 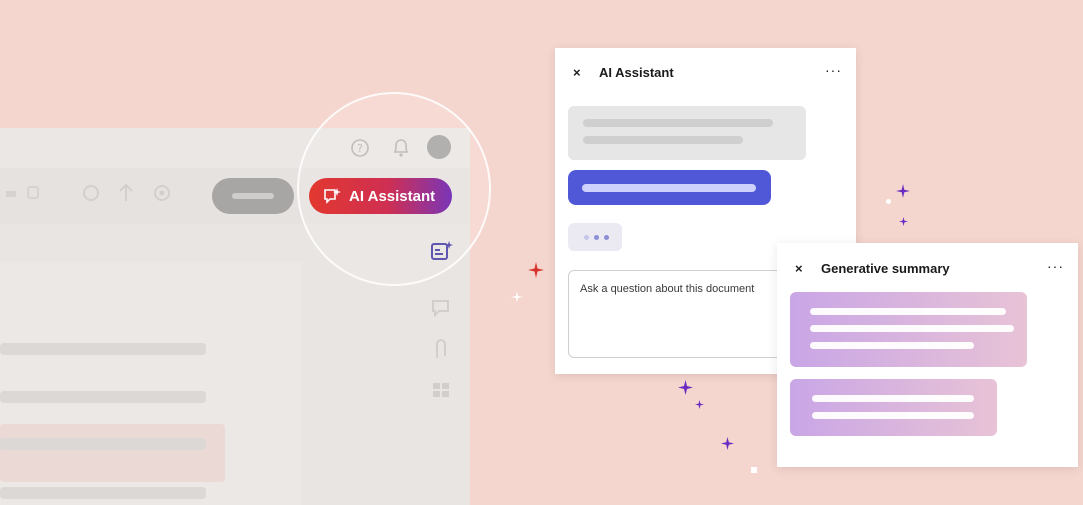 I want to click on assistant-message, so click(x=687, y=133).